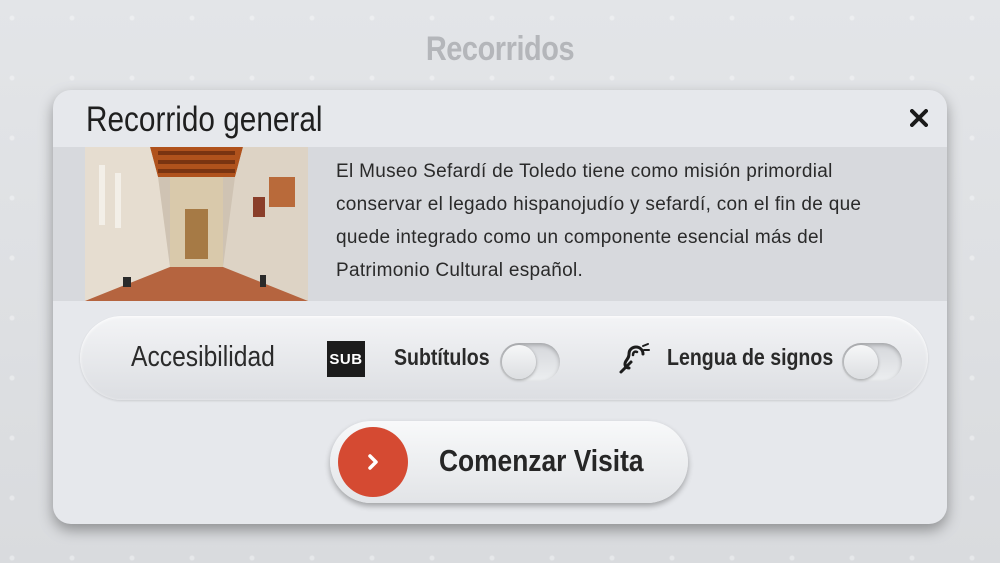  Describe the element at coordinates (541, 460) in the screenshot. I see `start-visit-label: Comenzar Visita` at that location.